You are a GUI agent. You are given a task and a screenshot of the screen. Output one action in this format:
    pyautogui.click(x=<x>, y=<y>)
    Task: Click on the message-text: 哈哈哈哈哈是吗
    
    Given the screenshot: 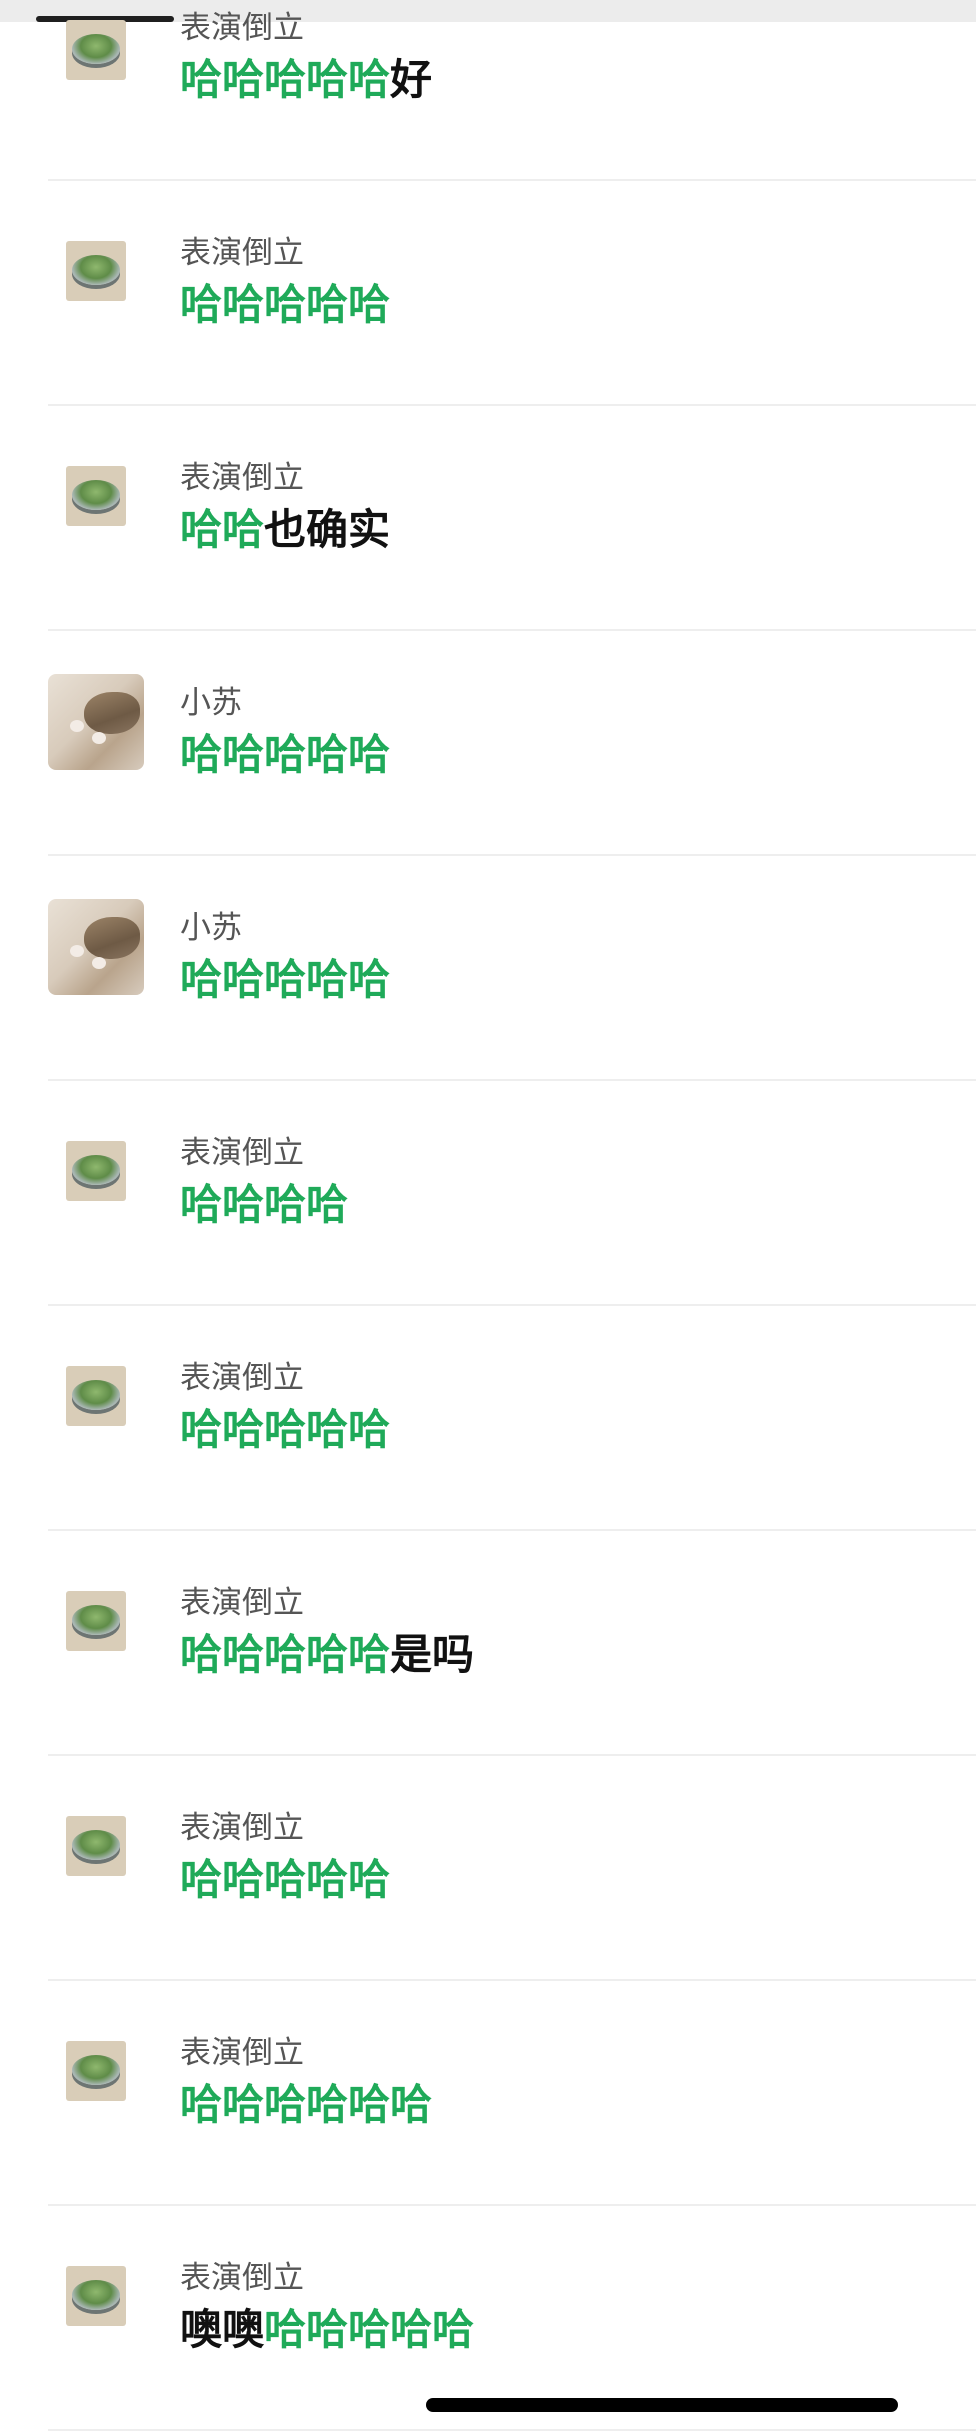 What is the action you would take?
    pyautogui.click(x=327, y=1655)
    